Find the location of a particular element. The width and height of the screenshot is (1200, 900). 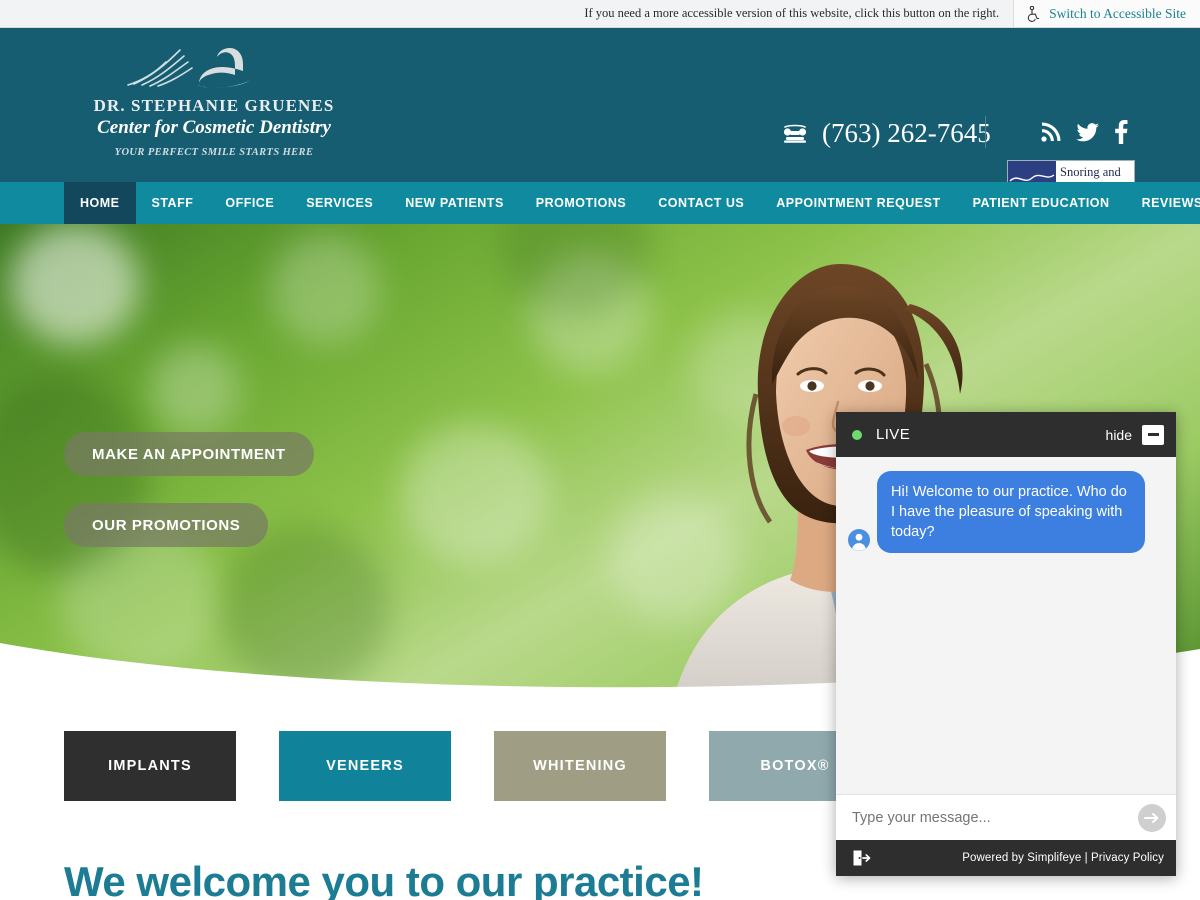

nav-item-home: HOME is located at coordinates (100, 203).